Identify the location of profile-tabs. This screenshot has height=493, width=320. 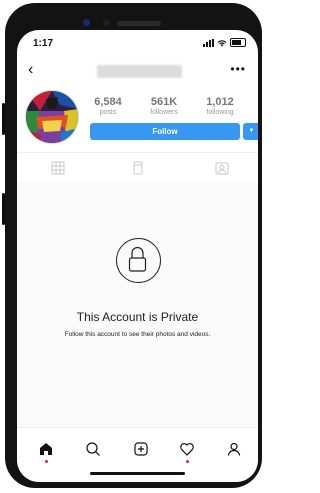
(137, 168).